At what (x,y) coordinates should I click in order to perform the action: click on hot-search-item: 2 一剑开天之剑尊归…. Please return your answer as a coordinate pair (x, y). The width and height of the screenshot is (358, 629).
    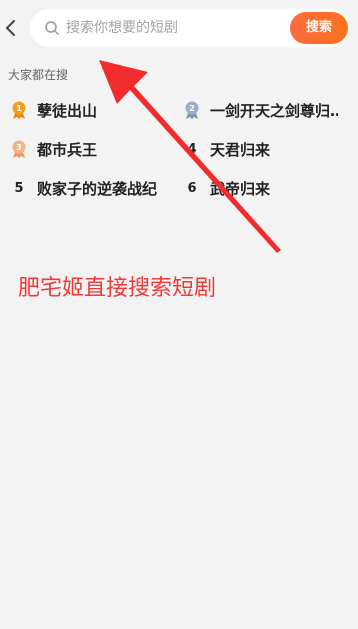
    Looking at the image, I should click on (260, 110).